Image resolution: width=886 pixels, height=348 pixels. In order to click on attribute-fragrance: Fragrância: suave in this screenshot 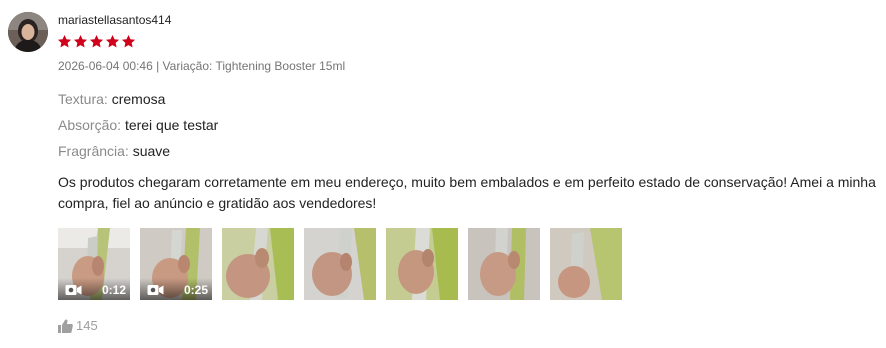, I will do `click(114, 151)`.